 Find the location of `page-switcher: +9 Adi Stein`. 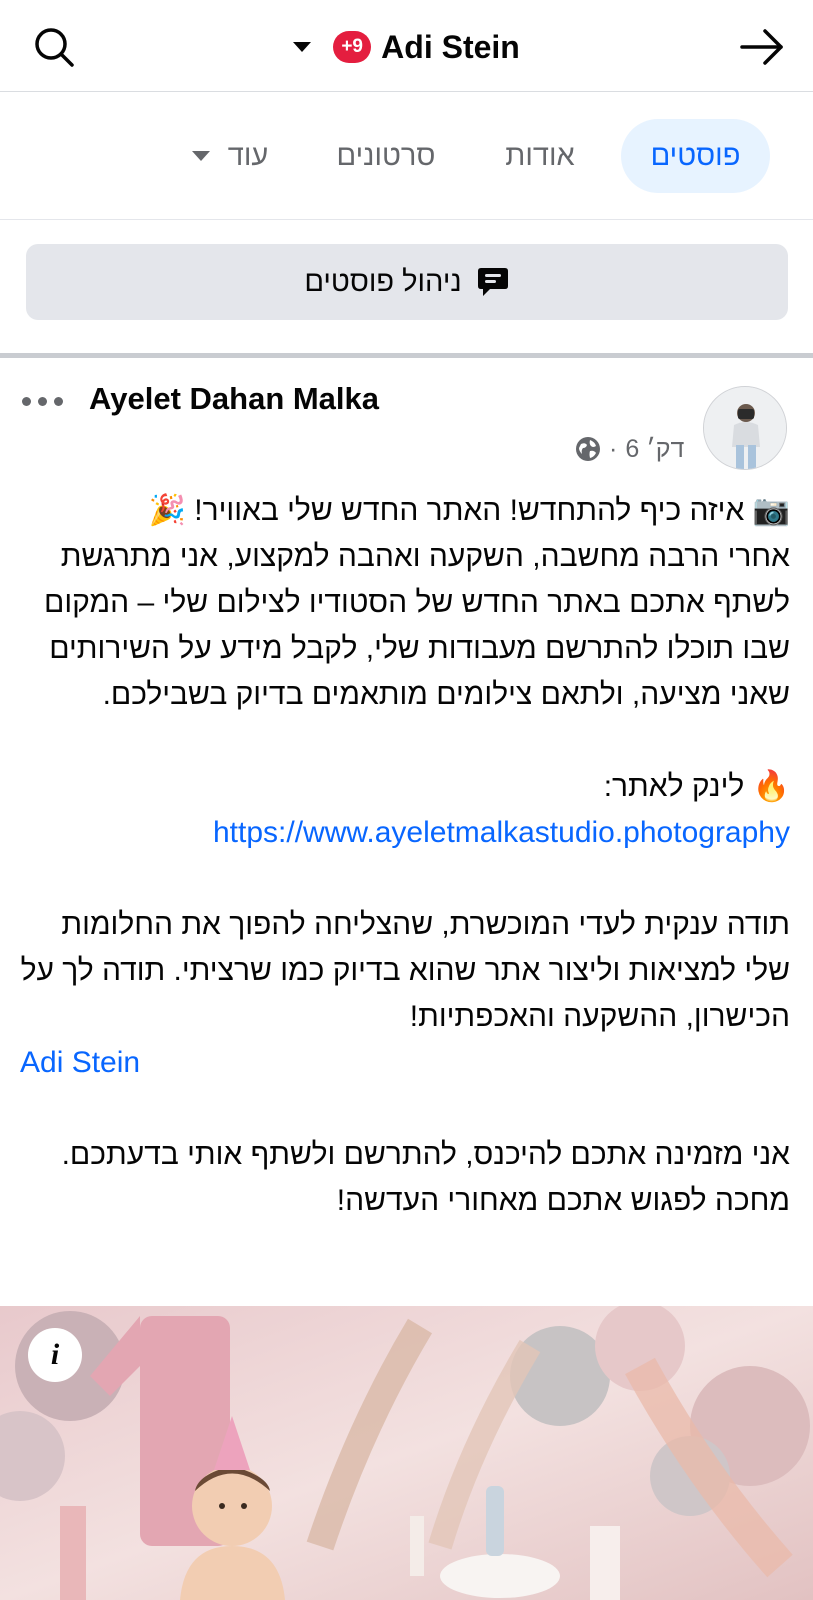

page-switcher: +9 Adi Stein is located at coordinates (406, 47).